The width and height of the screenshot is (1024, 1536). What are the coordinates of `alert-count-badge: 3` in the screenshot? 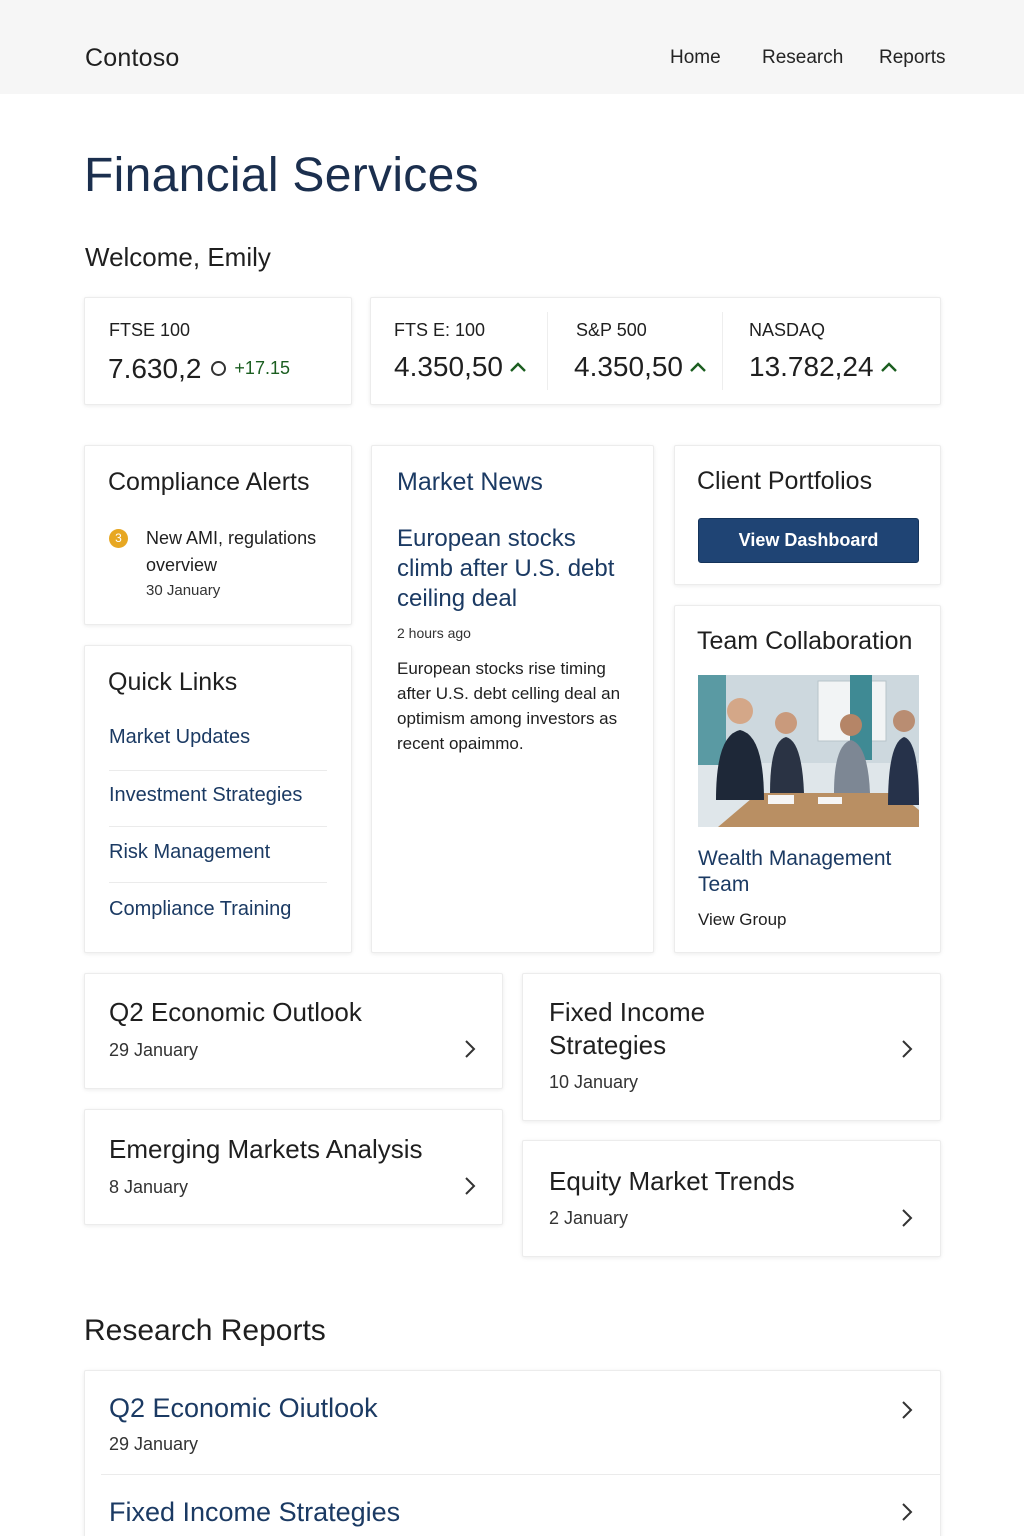 It's located at (118, 538).